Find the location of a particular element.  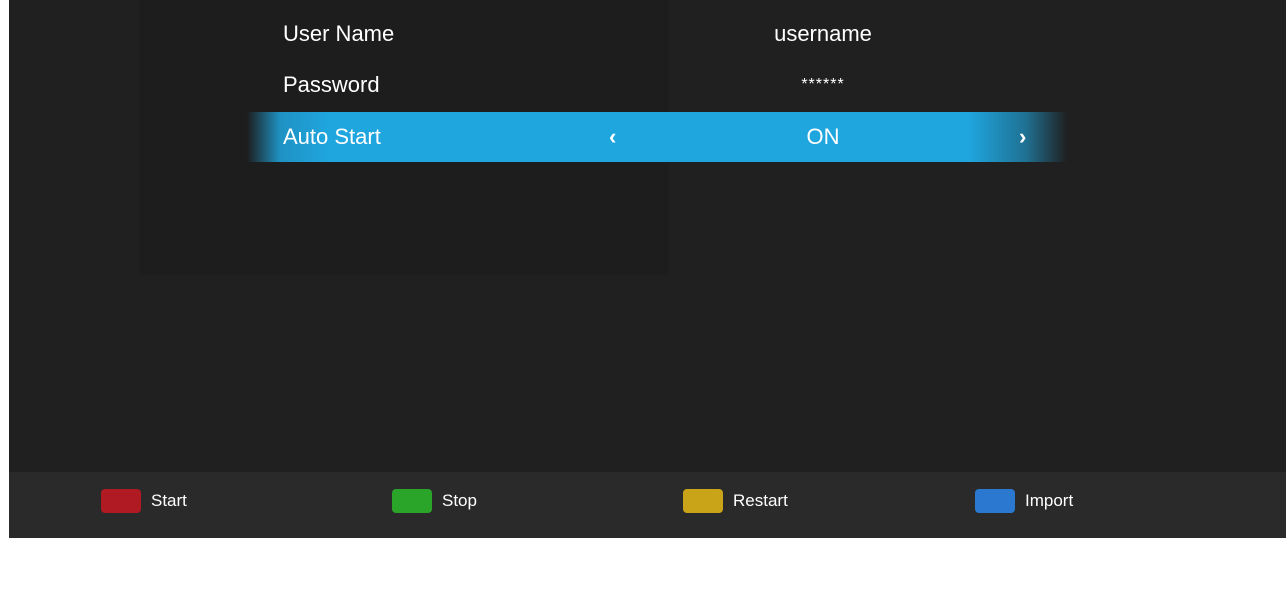

stop-button: Stop is located at coordinates (434, 501).